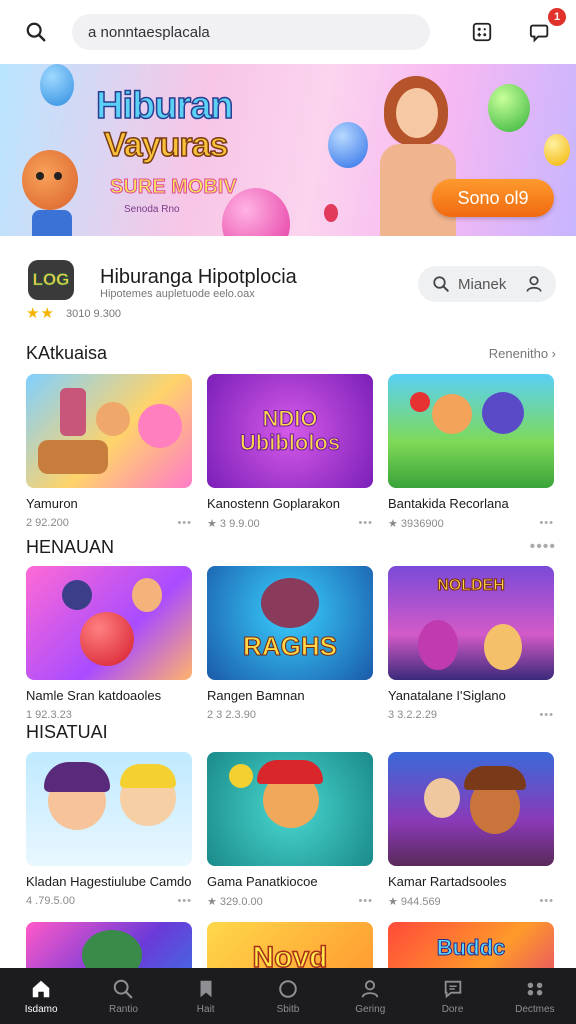  I want to click on game-logo-text: NOLDEH, so click(471, 586).